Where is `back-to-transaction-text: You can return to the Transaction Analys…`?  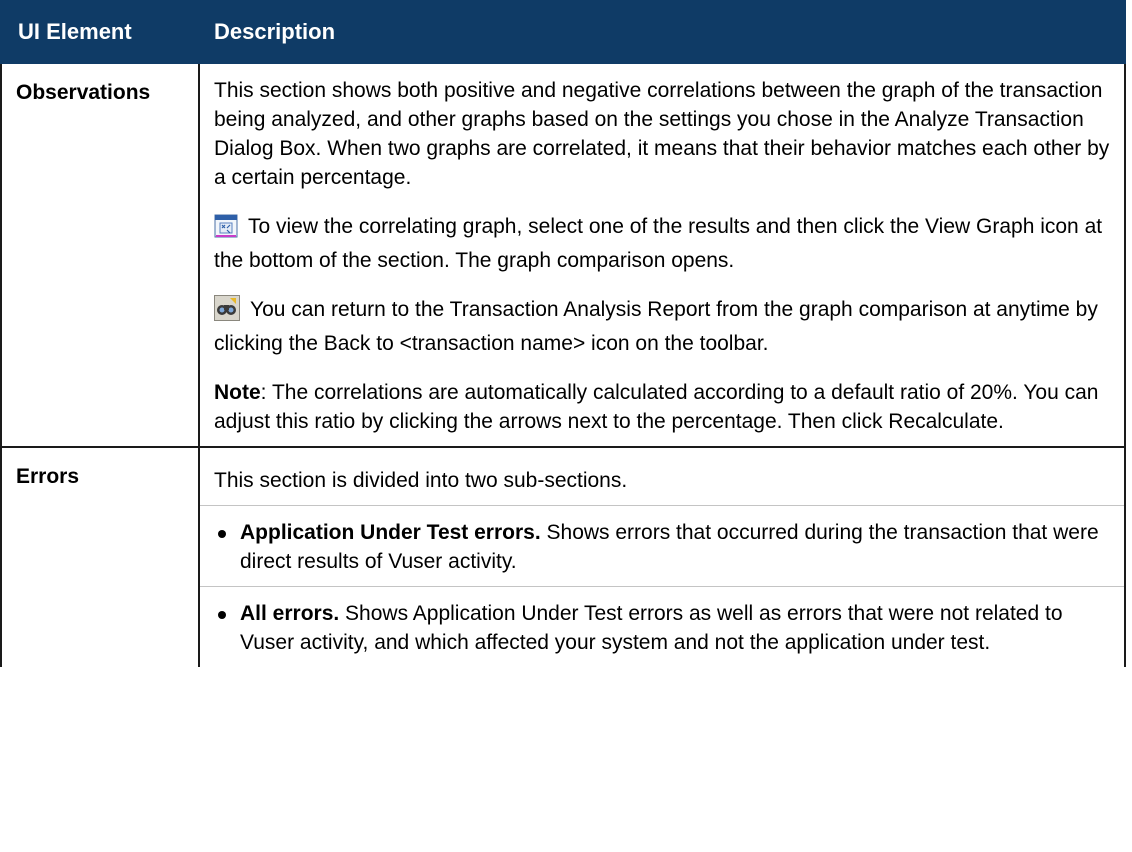
back-to-transaction-text: You can return to the Transaction Analys… is located at coordinates (656, 326).